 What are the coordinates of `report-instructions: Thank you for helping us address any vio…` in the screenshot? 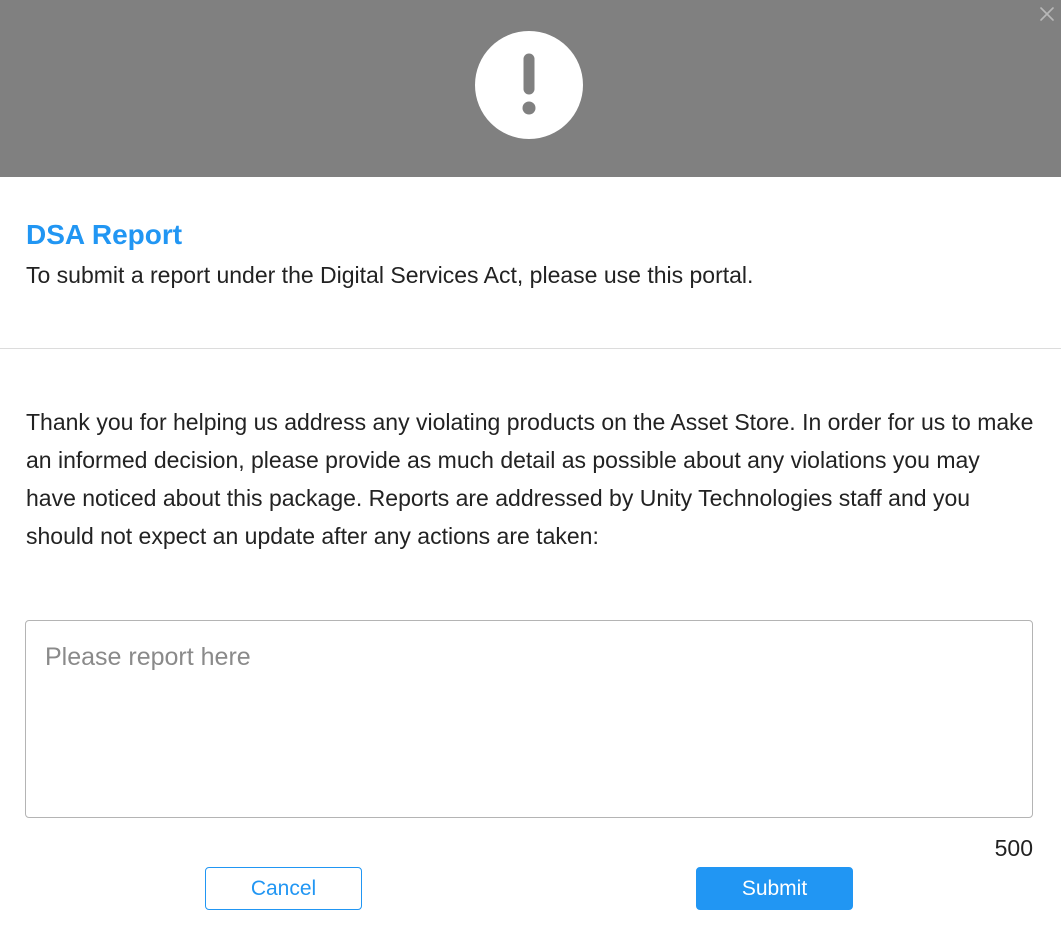 It's located at (530, 479).